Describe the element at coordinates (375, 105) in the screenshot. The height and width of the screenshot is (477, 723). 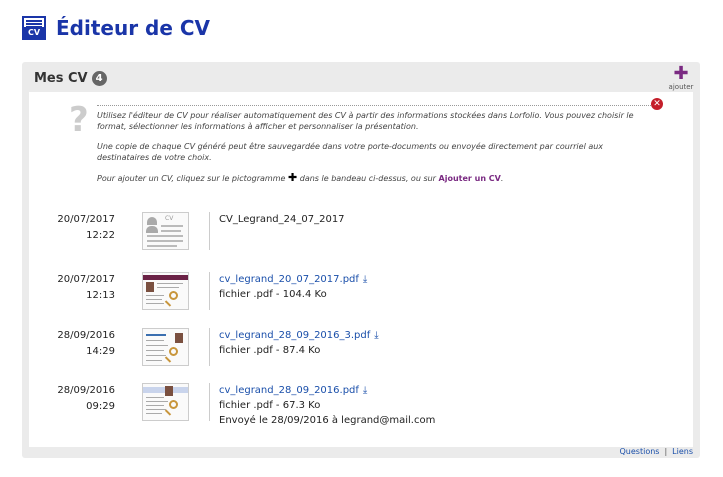
I see `help-divider` at that location.